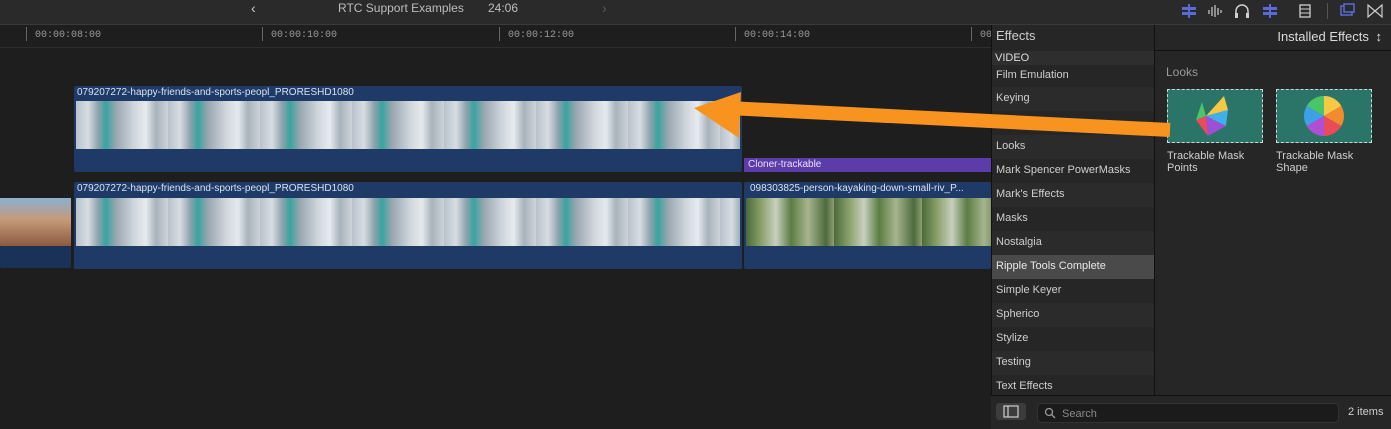 The image size is (1391, 429). What do you see at coordinates (1073, 291) in the screenshot?
I see `category-simple-keyer: Simple Keyer` at bounding box center [1073, 291].